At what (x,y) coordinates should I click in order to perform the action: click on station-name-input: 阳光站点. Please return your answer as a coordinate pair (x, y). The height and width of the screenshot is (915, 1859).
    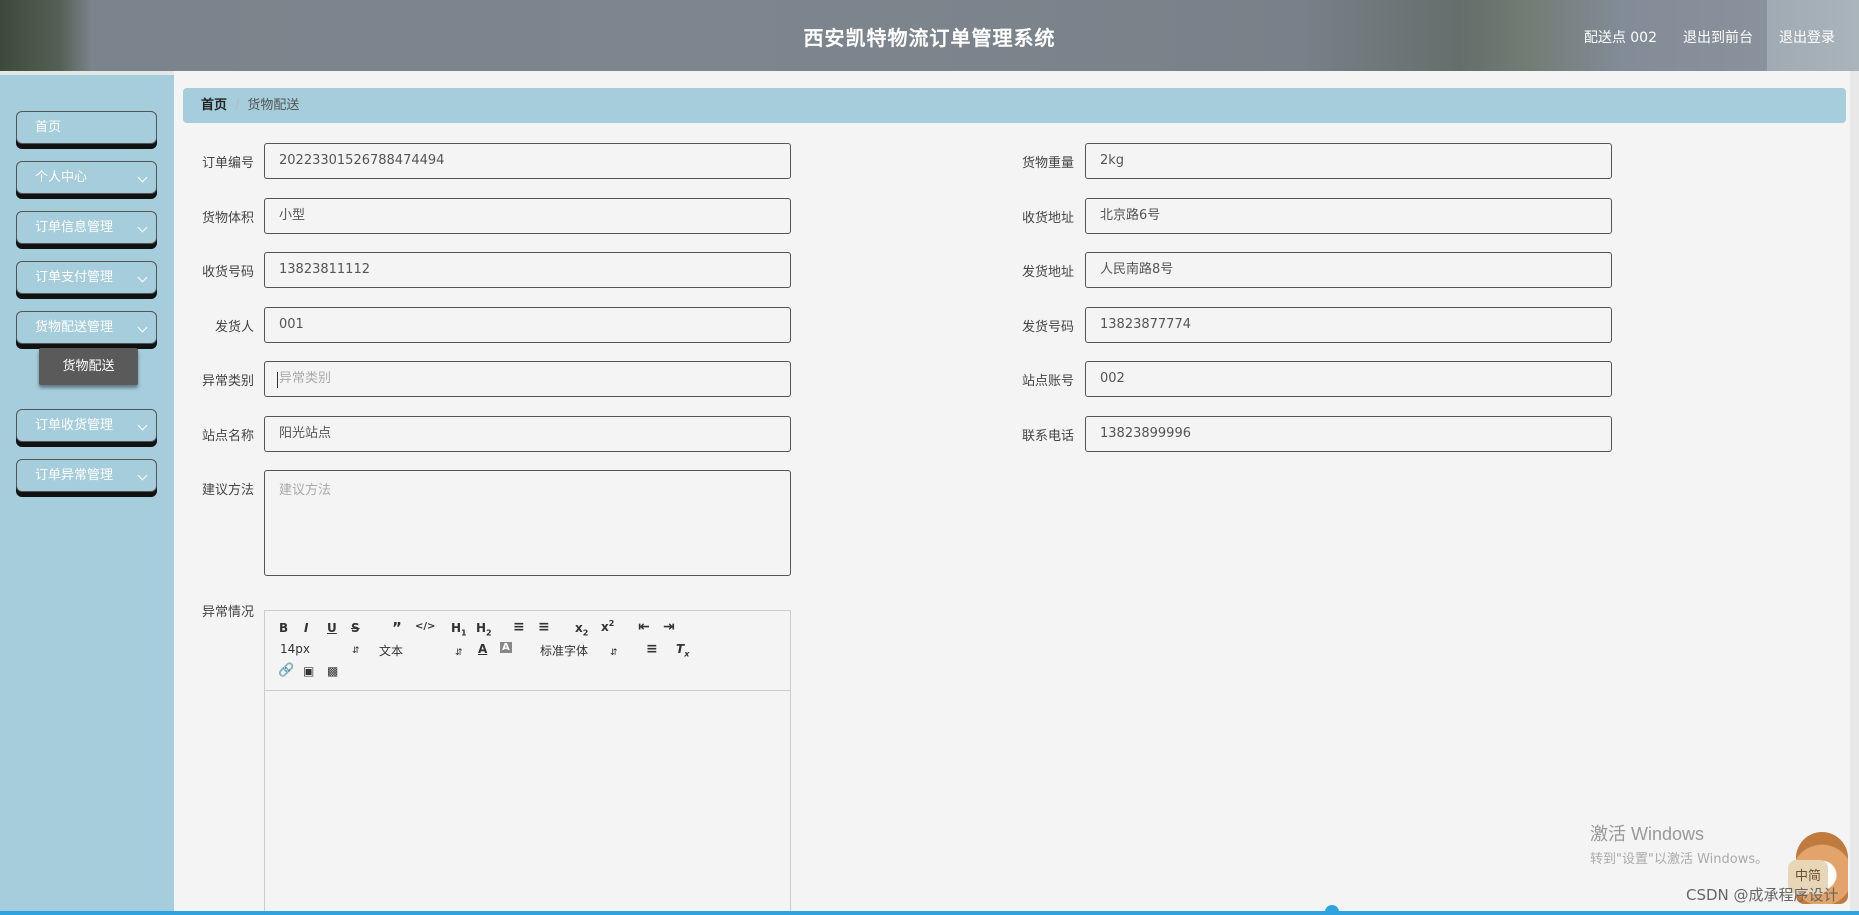
    Looking at the image, I should click on (527, 434).